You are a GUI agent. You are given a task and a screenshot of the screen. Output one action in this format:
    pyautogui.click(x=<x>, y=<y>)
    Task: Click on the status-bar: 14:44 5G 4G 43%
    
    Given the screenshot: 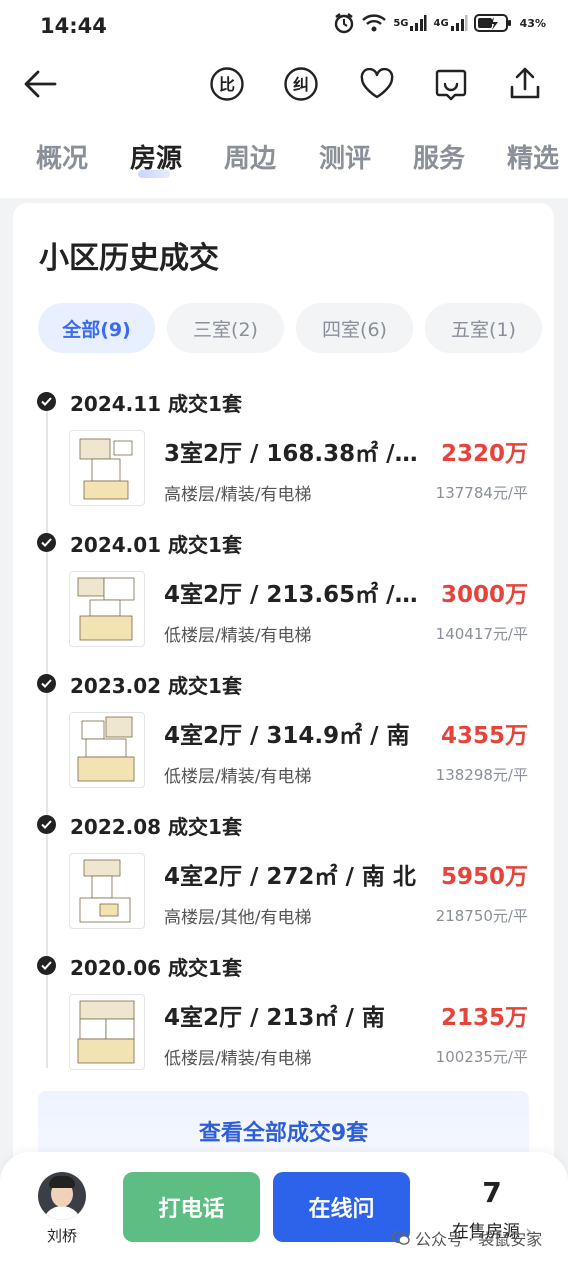 What is the action you would take?
    pyautogui.click(x=284, y=26)
    